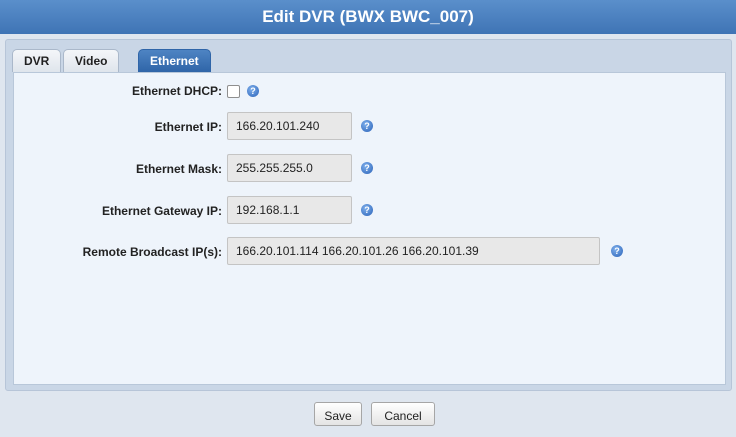 This screenshot has width=736, height=437. I want to click on ip-row: Ethernet IP: 166.20.101.240 ?, so click(369, 127).